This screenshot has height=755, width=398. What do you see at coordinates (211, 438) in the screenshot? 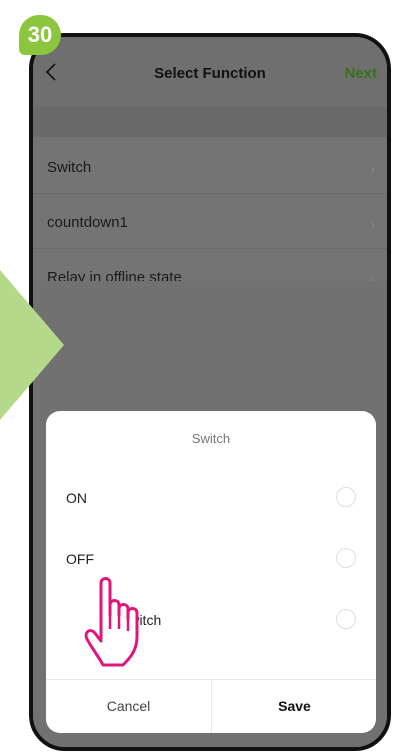
I see `sheet-title: Switch` at bounding box center [211, 438].